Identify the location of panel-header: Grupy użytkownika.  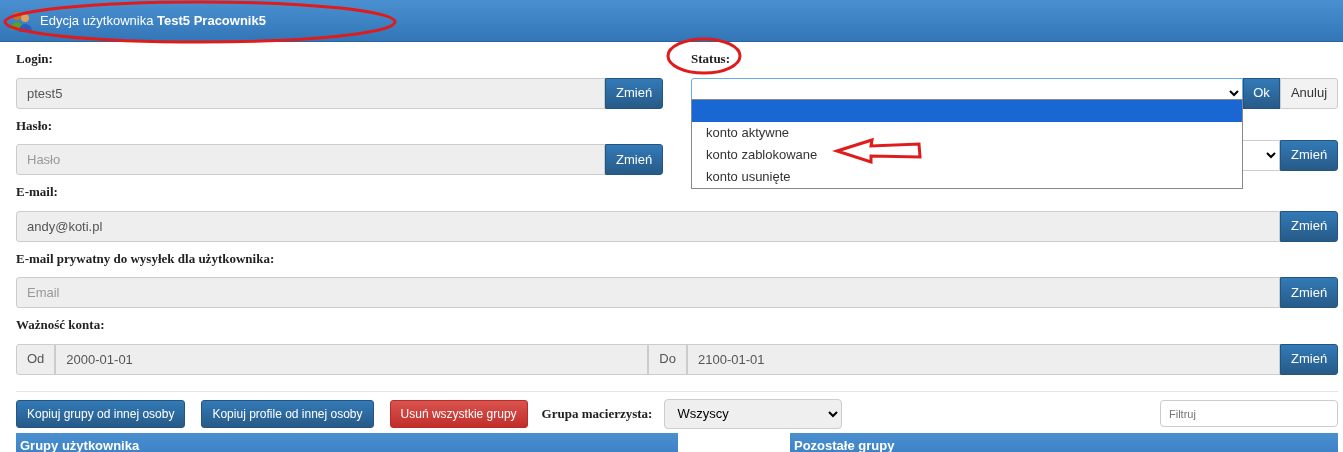
(347, 442).